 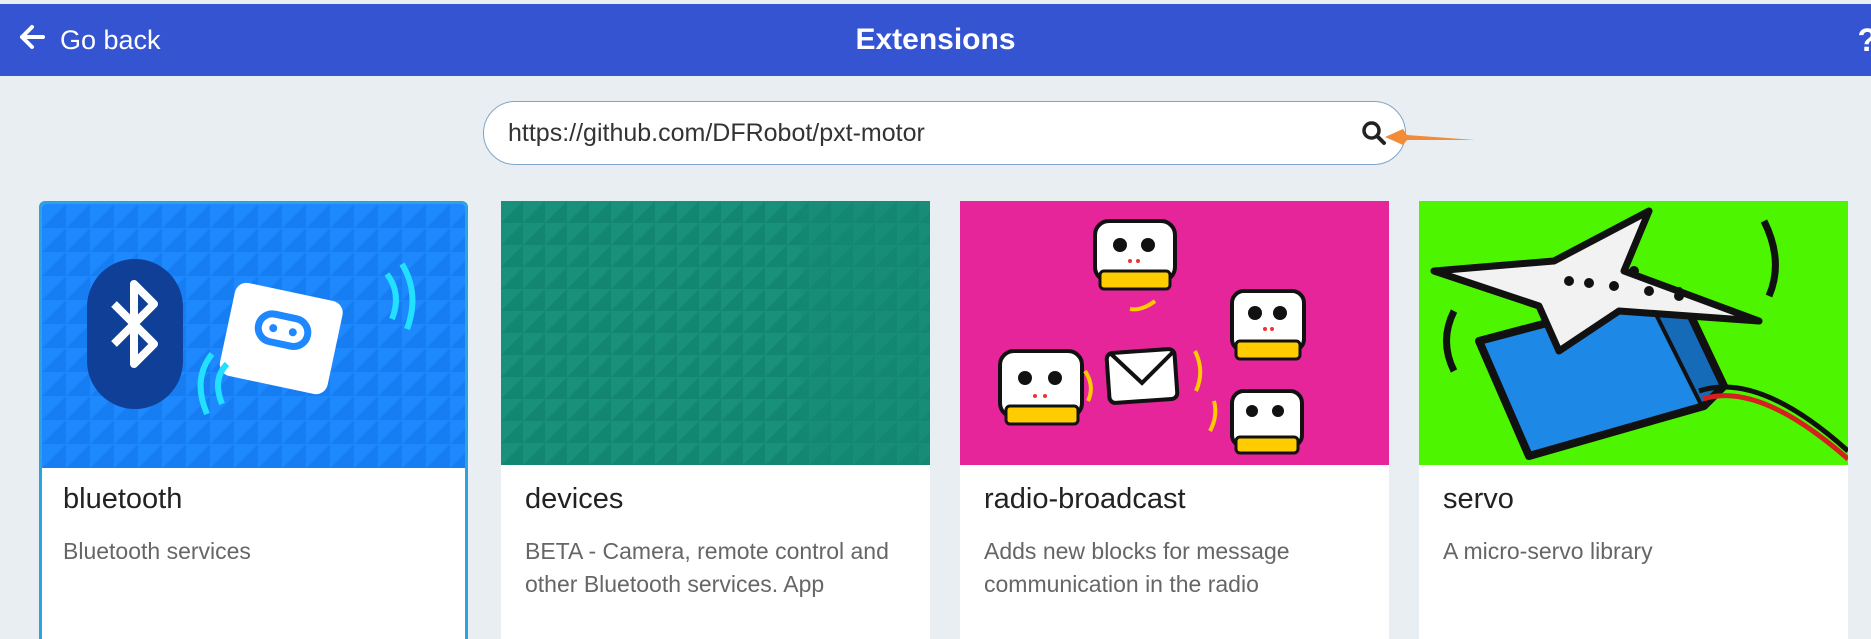 I want to click on card-title: servo, so click(x=1478, y=499).